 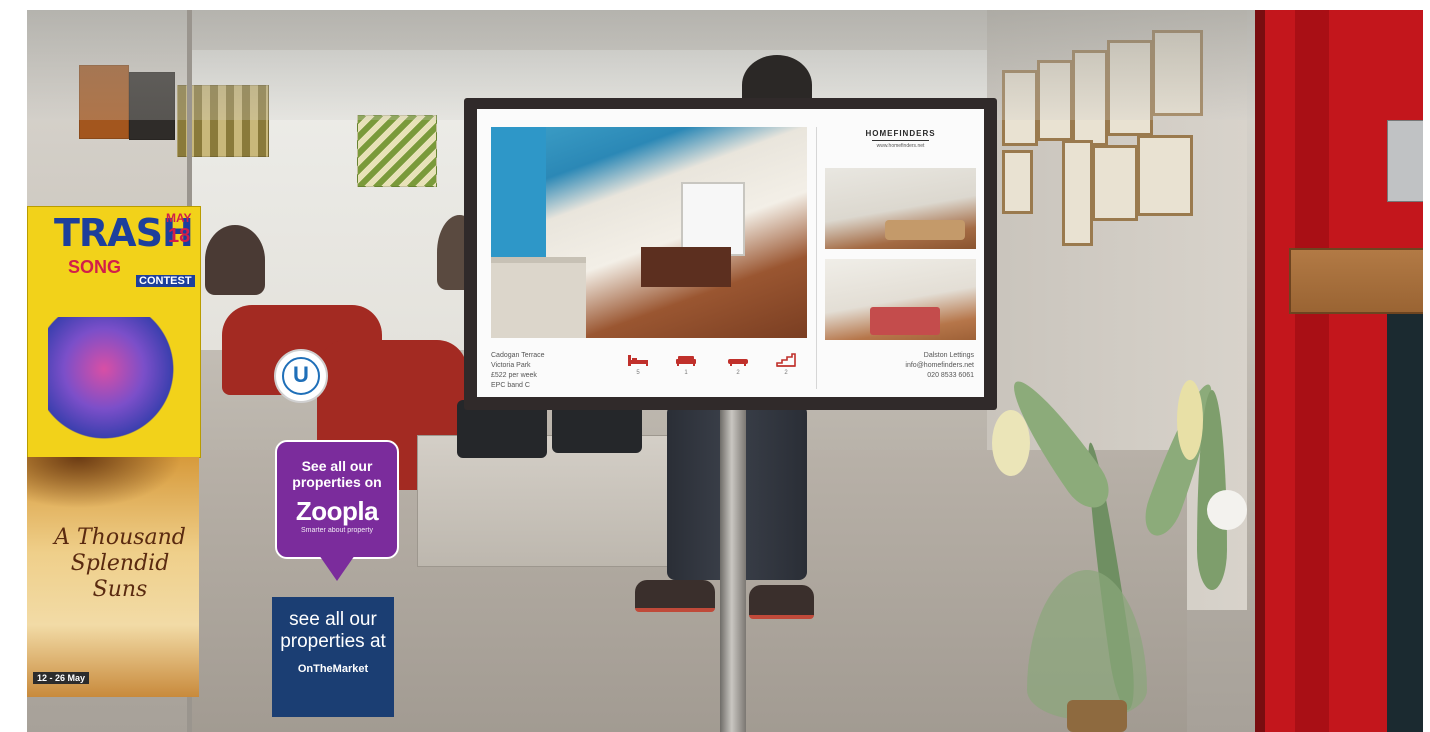 What do you see at coordinates (1097, 716) in the screenshot?
I see `plant-pot` at bounding box center [1097, 716].